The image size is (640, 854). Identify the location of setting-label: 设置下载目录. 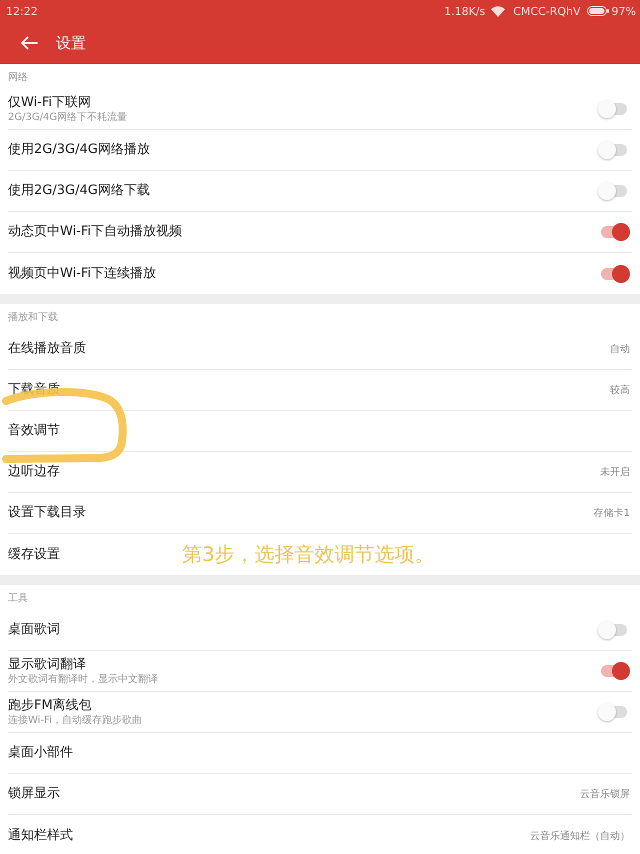
(47, 513).